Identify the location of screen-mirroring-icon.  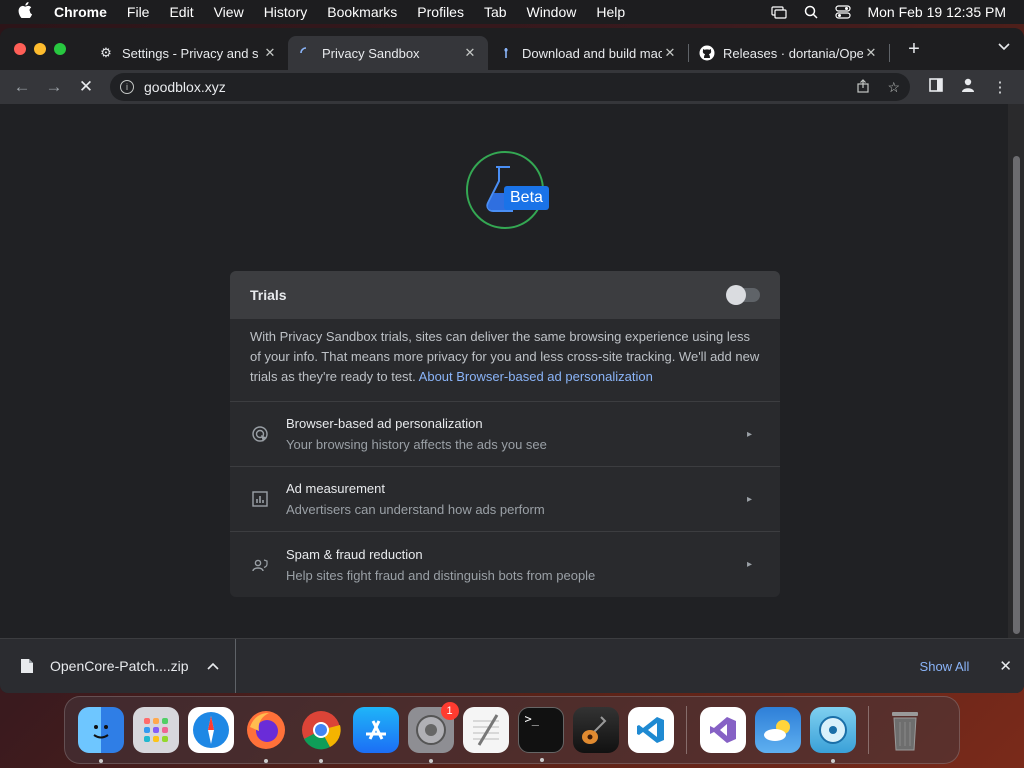
(779, 12).